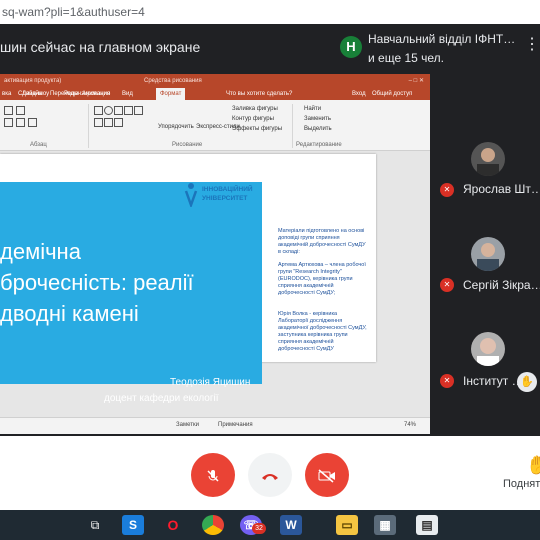 The width and height of the screenshot is (540, 540). What do you see at coordinates (8, 122) in the screenshot?
I see `align-left-icon` at bounding box center [8, 122].